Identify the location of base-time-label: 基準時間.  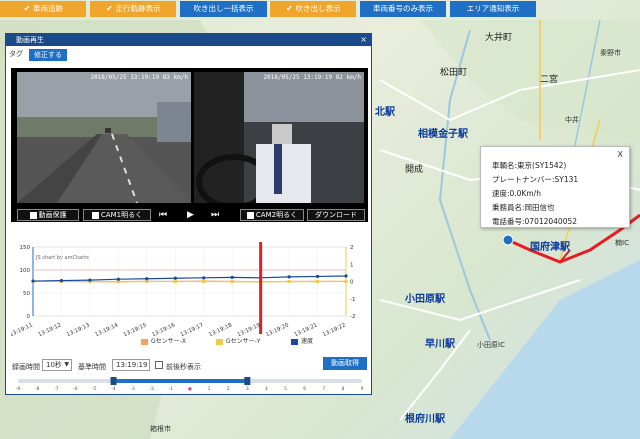
(92, 367).